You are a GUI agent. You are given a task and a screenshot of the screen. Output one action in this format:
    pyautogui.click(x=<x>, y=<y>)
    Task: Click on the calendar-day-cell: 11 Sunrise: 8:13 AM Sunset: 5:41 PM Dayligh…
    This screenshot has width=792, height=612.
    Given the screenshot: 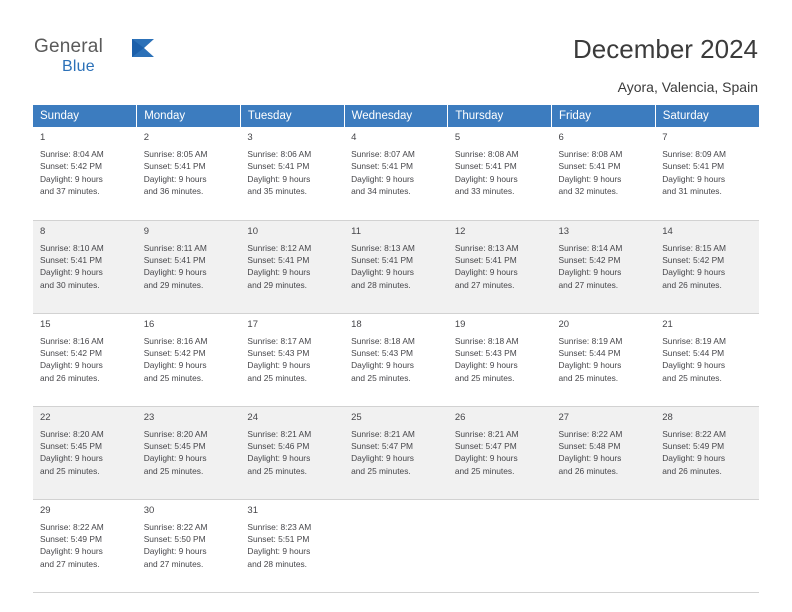 What is the action you would take?
    pyautogui.click(x=396, y=267)
    